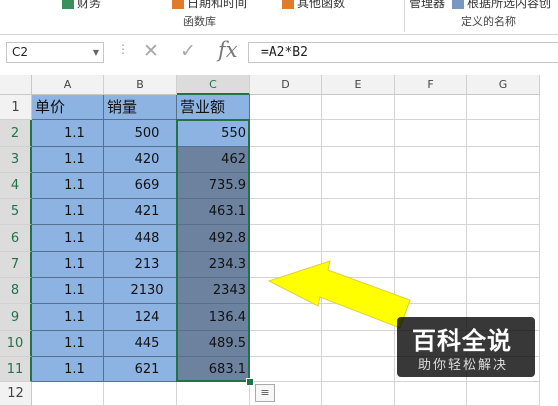 The height and width of the screenshot is (406, 558). Describe the element at coordinates (463, 365) in the screenshot. I see `watermark-subtitle: 助你轻松解决` at that location.